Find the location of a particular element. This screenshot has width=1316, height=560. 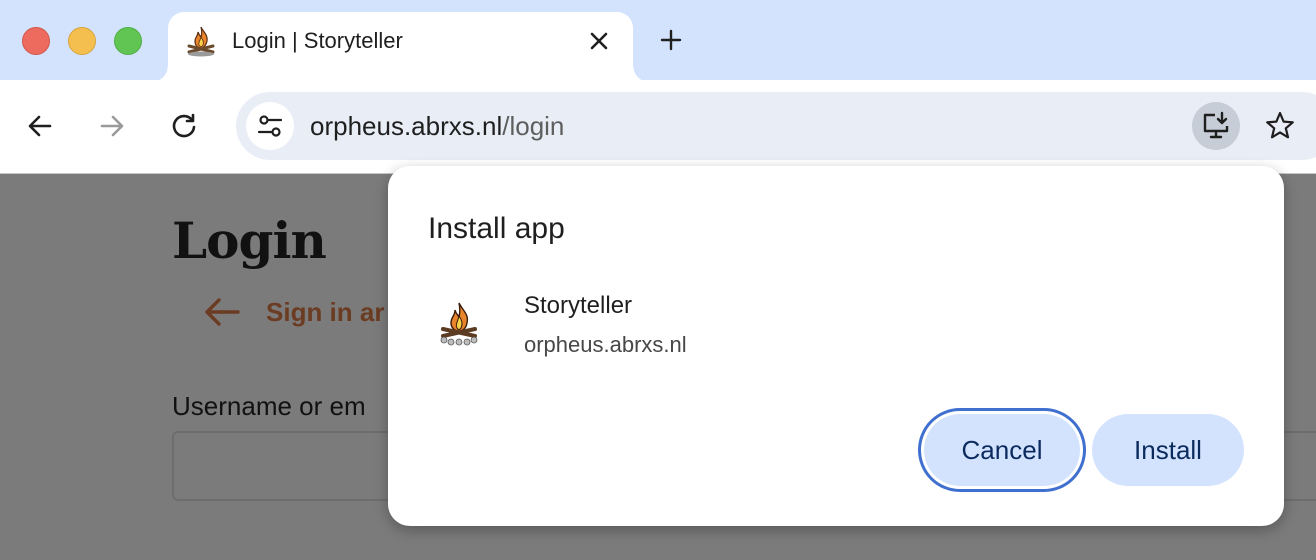

url-host: orpheus.abrxs.nl is located at coordinates (406, 126).